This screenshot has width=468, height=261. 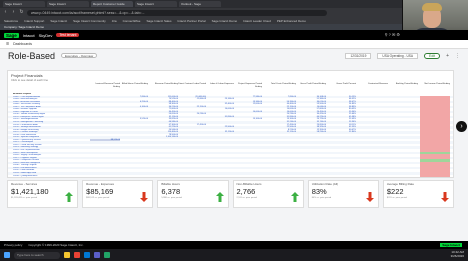 I want to click on kpi-label: Revenue - Services, so click(x=24, y=184).